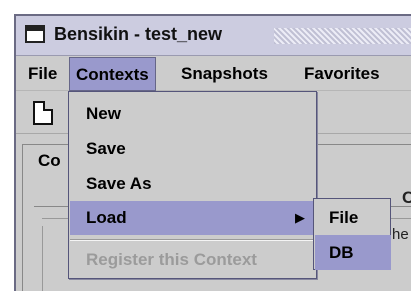 The height and width of the screenshot is (291, 411). Describe the element at coordinates (406, 197) in the screenshot. I see `partial-label: C` at that location.